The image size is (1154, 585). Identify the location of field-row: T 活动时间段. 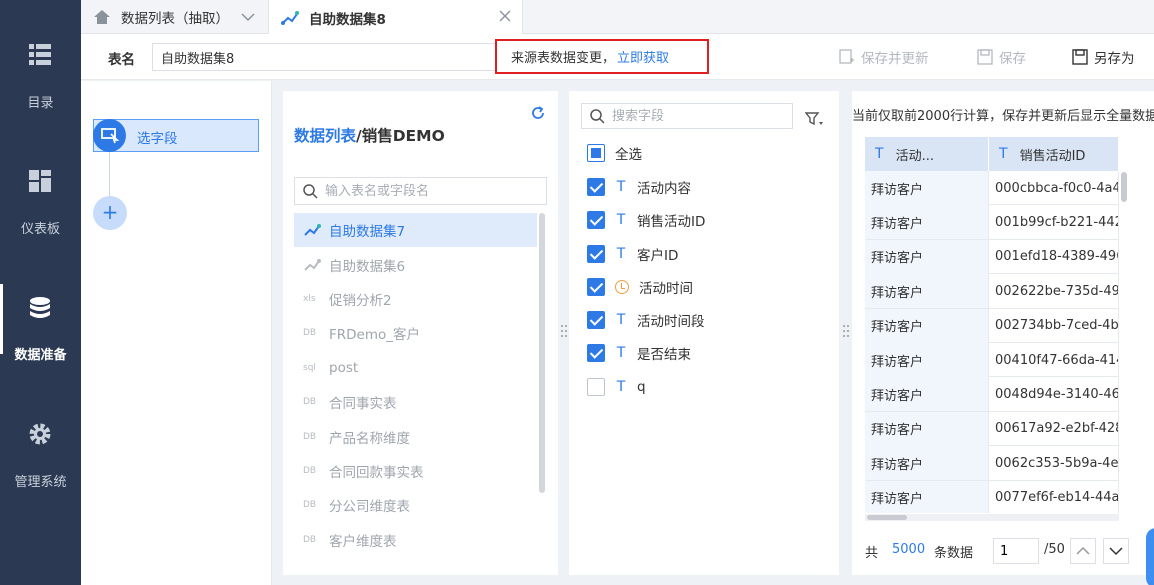
(646, 320).